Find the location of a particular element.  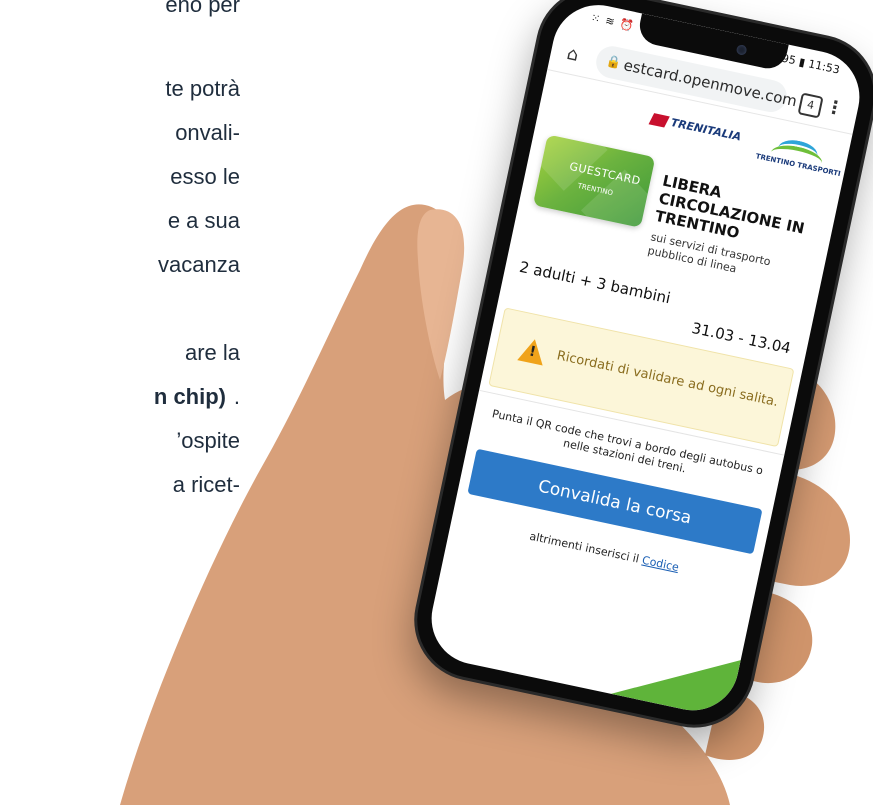

article-line: eno per is located at coordinates (202, 8).